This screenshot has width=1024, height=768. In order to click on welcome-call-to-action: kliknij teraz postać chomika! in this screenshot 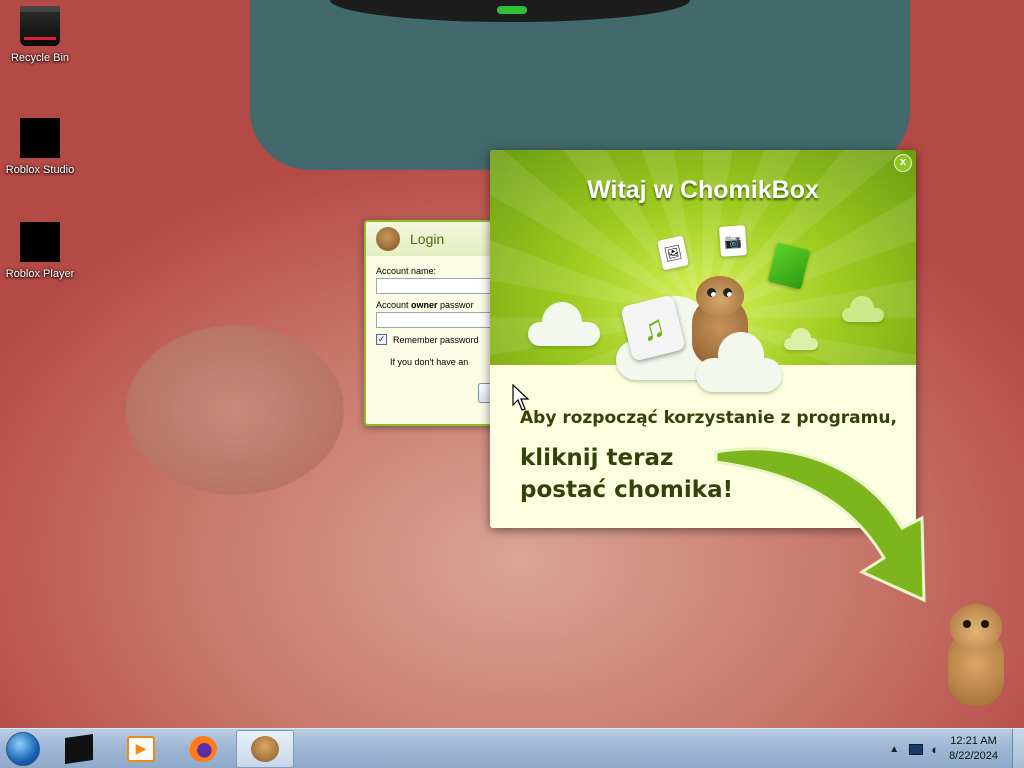, I will do `click(627, 474)`.